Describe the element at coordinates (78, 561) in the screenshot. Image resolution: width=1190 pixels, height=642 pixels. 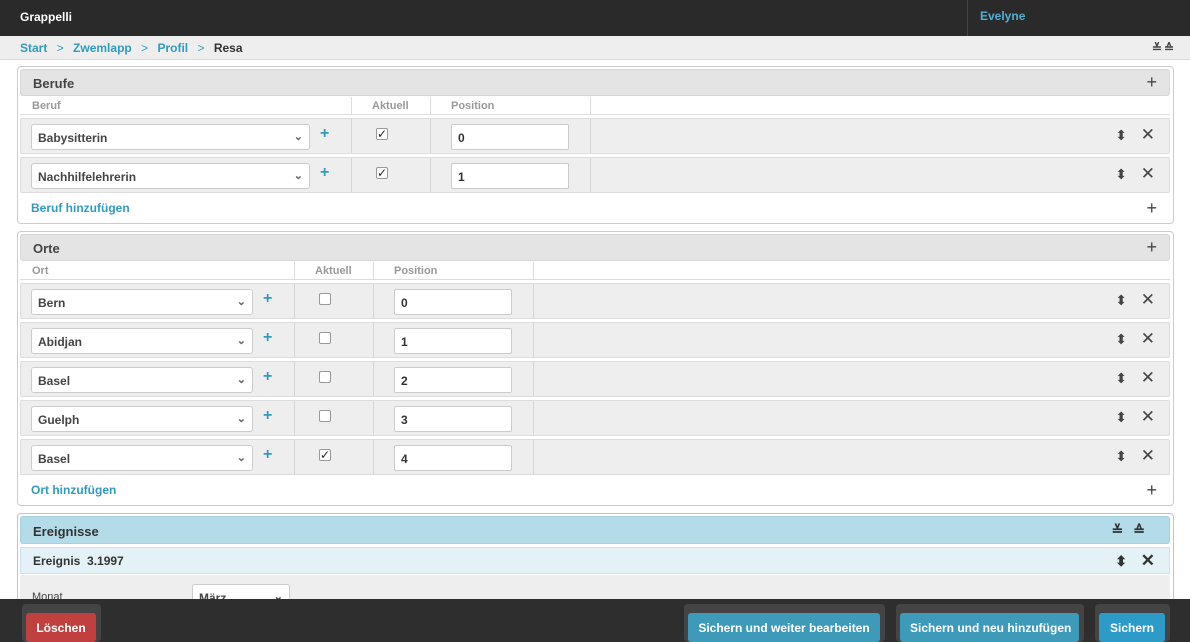
I see `ereignis-item-title: Ereignis 3.1997` at that location.